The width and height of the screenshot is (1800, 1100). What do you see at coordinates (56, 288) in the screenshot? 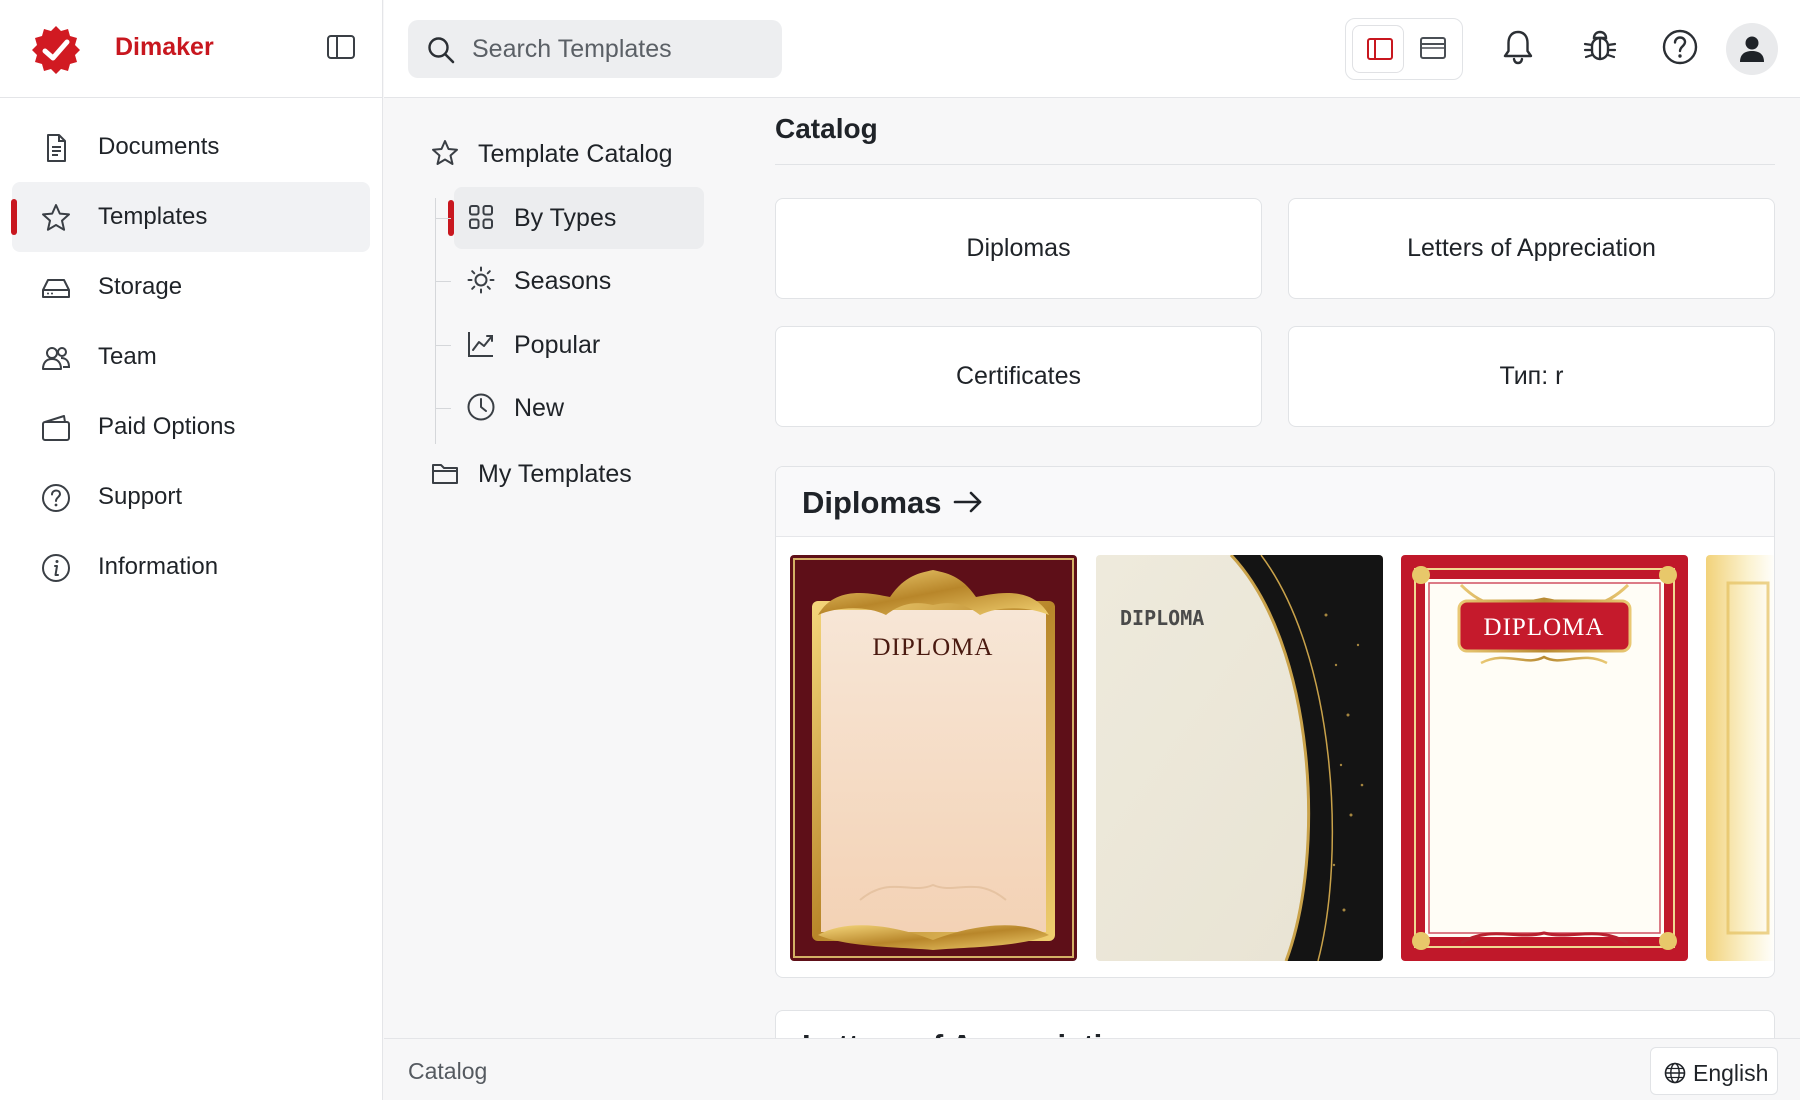
I see `storage-icon` at bounding box center [56, 288].